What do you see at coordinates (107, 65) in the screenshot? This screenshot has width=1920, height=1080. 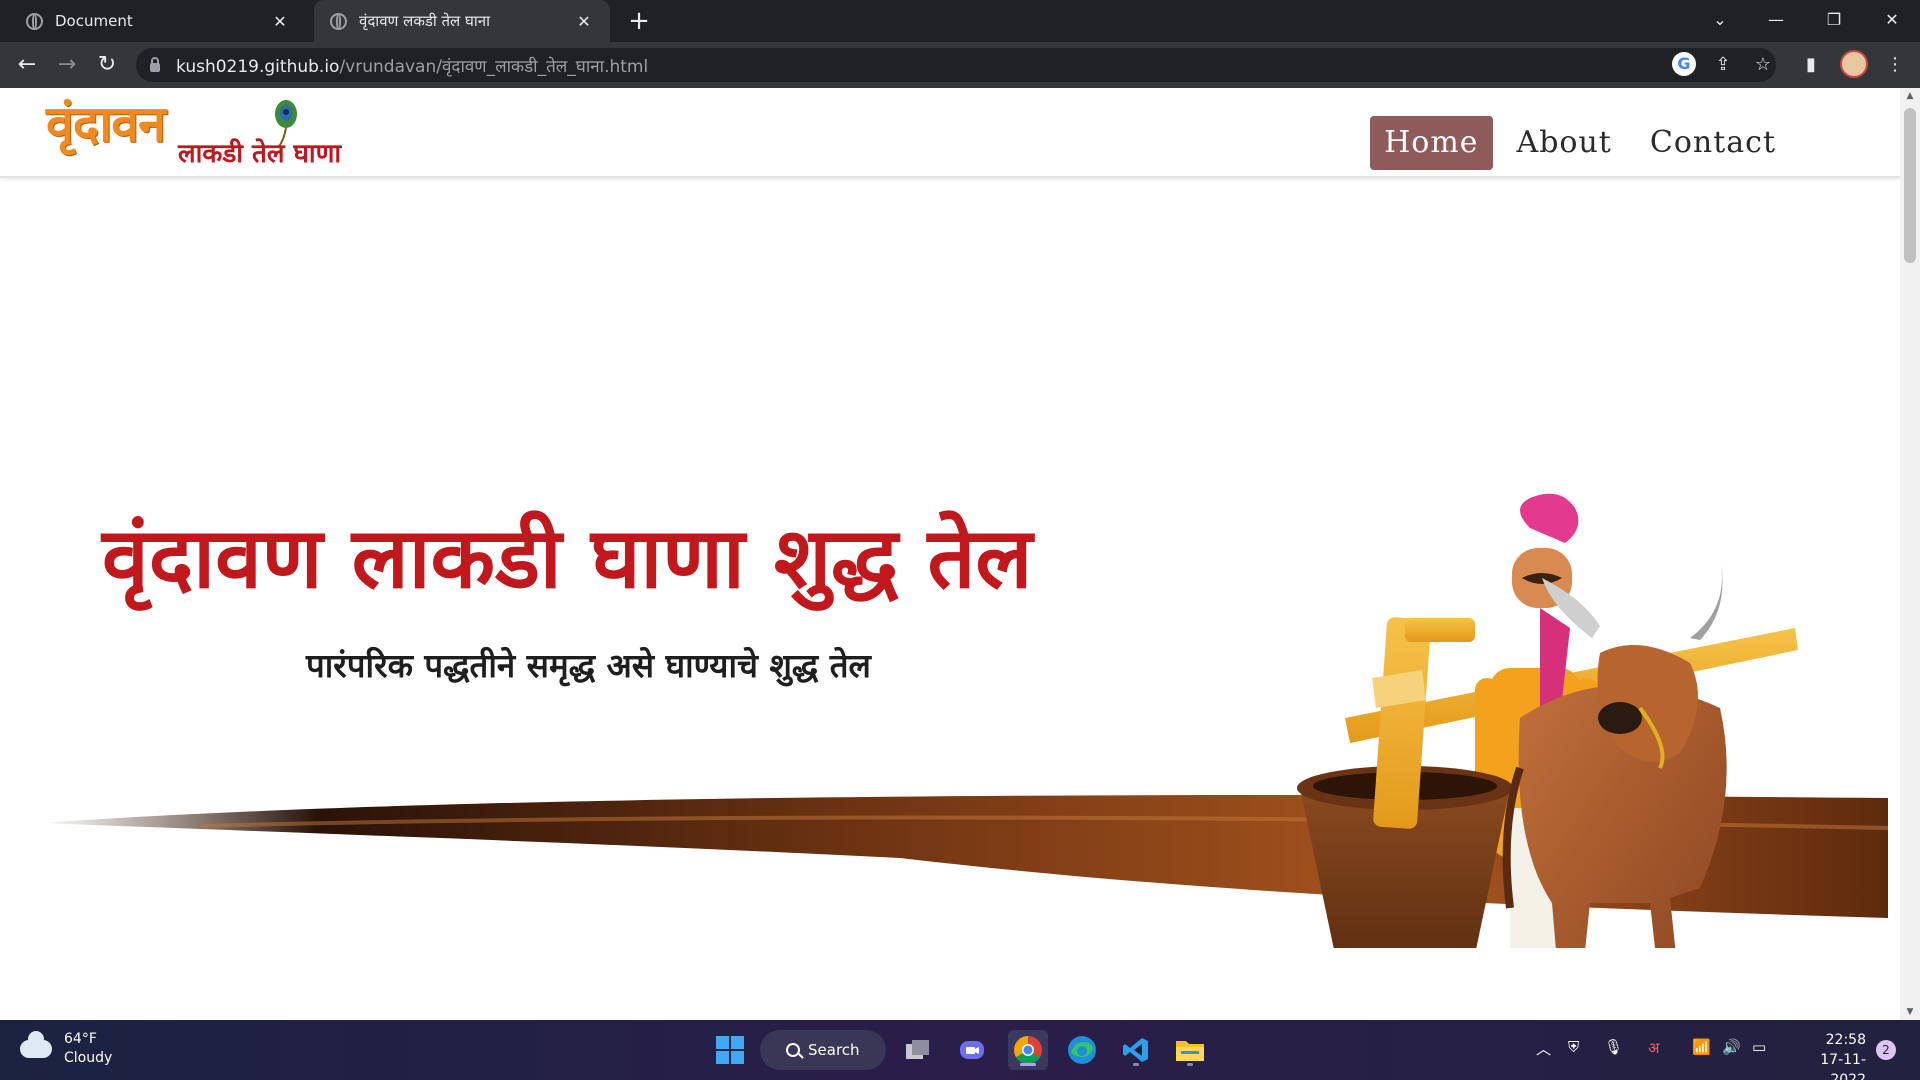 I see `reload-button: ↻` at bounding box center [107, 65].